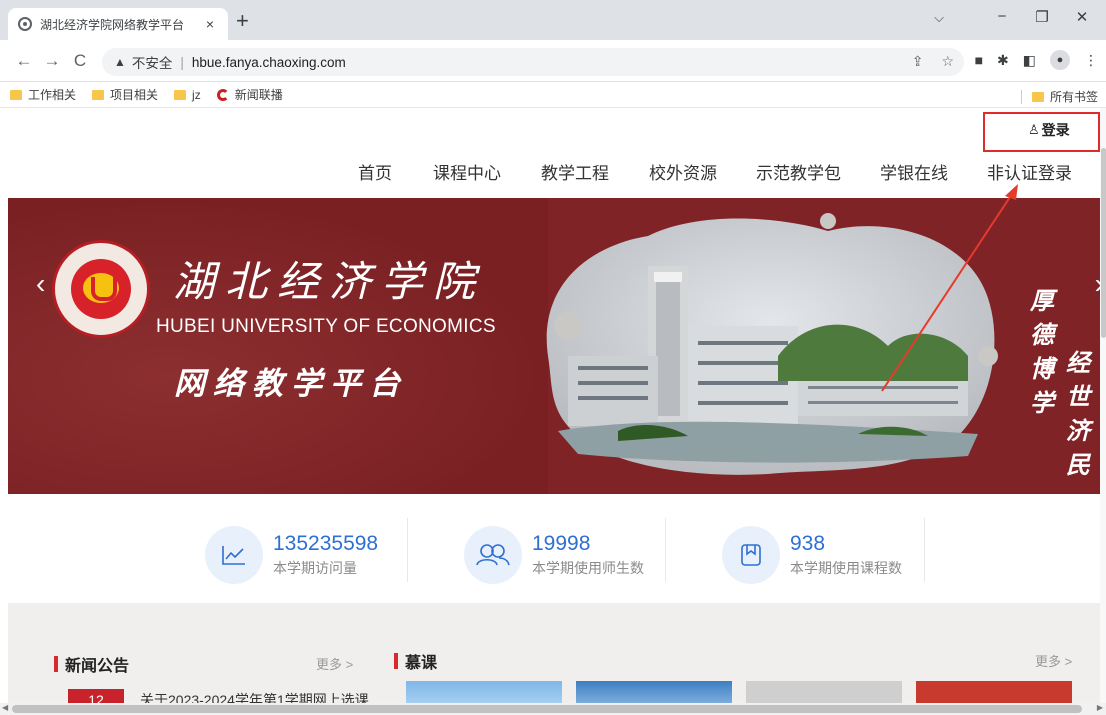 The width and height of the screenshot is (1106, 715). Describe the element at coordinates (1002, 17) in the screenshot. I see `minimize-button: −` at that location.